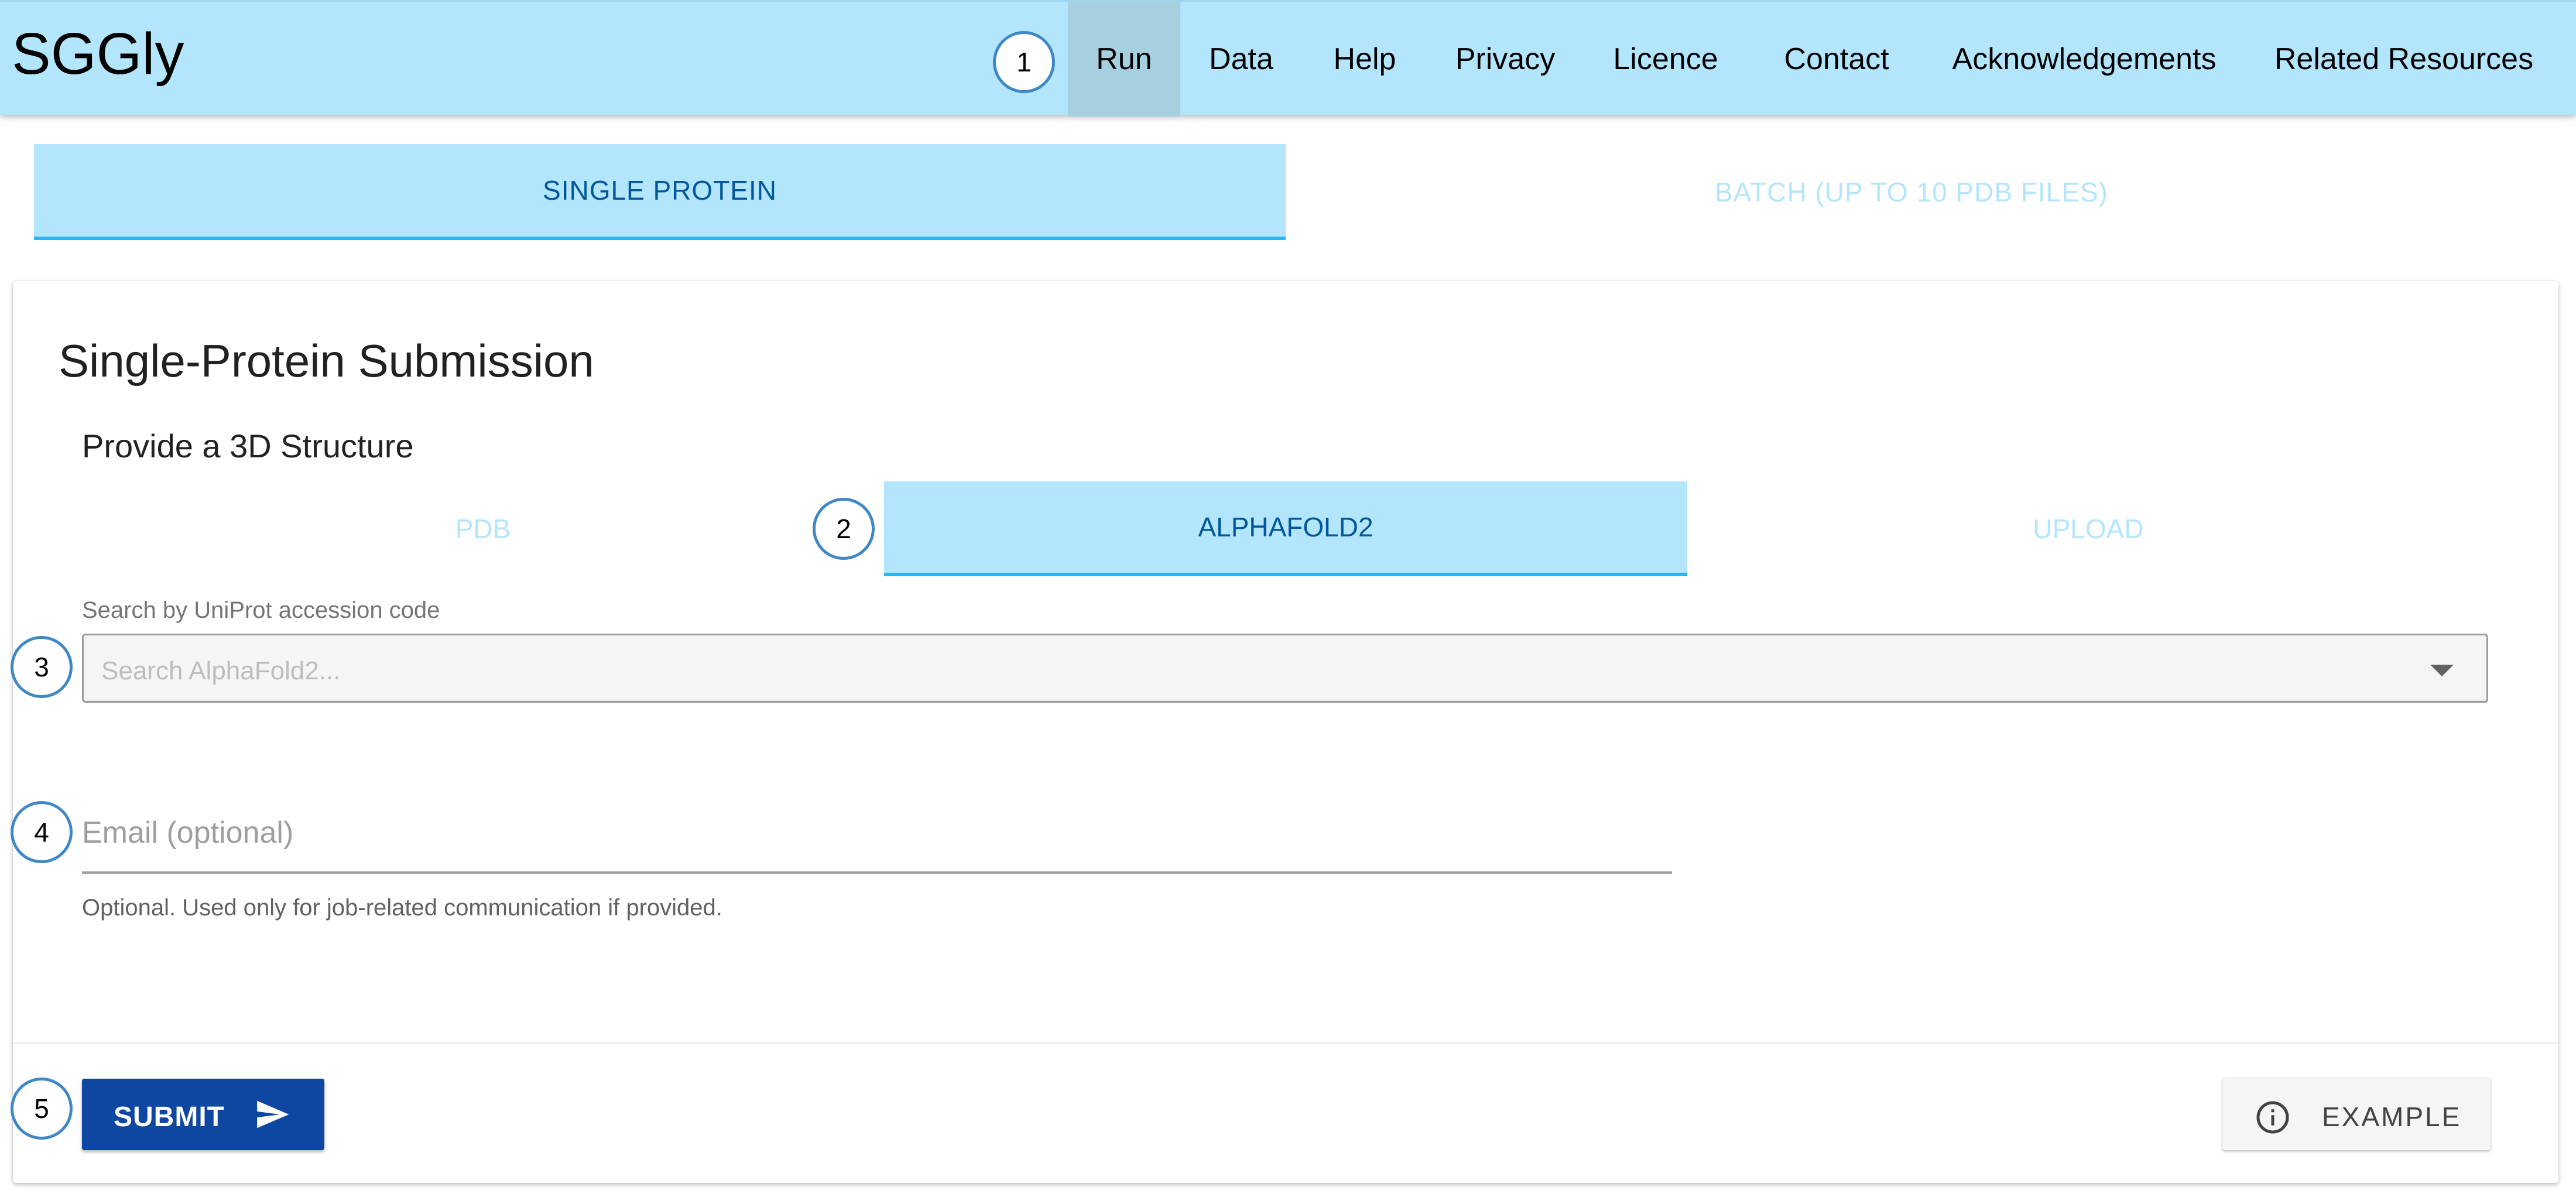 Image resolution: width=2576 pixels, height=1197 pixels. What do you see at coordinates (261, 610) in the screenshot?
I see `search-field-label: Search by UniProt accession code` at bounding box center [261, 610].